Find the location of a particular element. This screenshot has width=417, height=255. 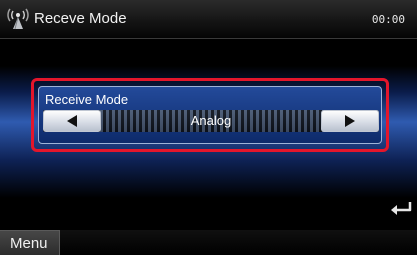

arrow-right-icon is located at coordinates (350, 121).